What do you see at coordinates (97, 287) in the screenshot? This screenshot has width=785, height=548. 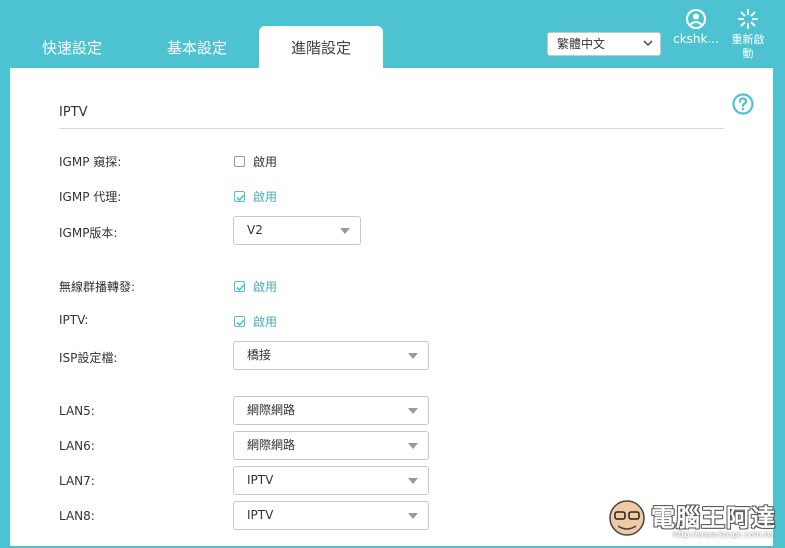 I see `wireless-multicast-label: 無線群播轉發:` at bounding box center [97, 287].